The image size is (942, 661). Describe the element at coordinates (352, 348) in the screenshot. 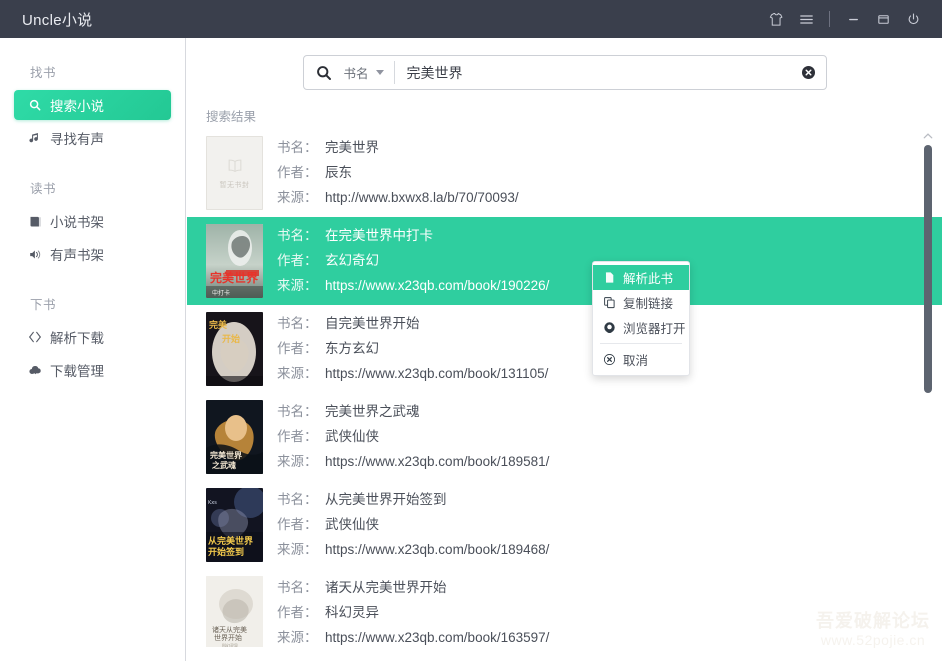

I see `book-author: 东方玄幻` at that location.